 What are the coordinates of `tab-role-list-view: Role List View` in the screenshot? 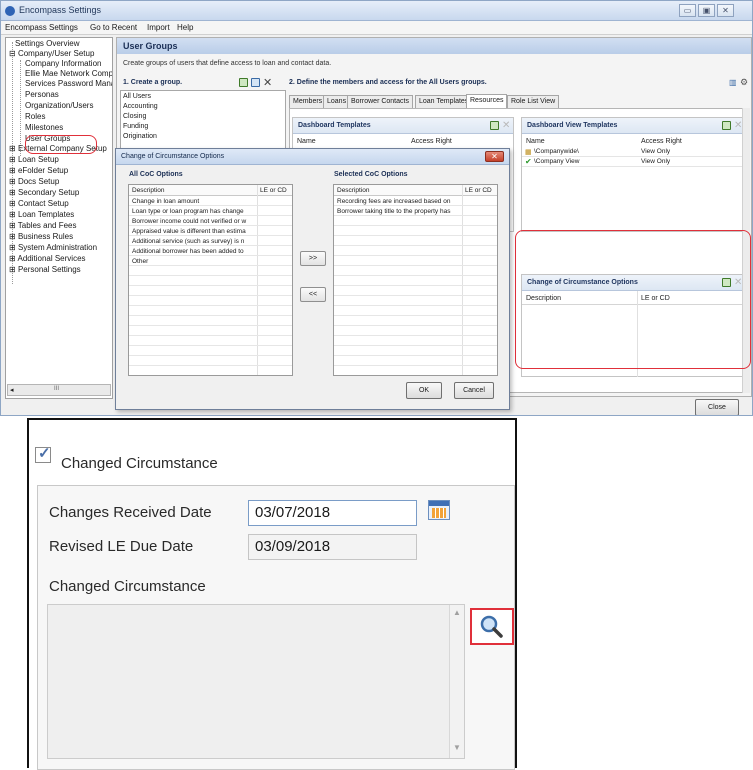 It's located at (533, 101).